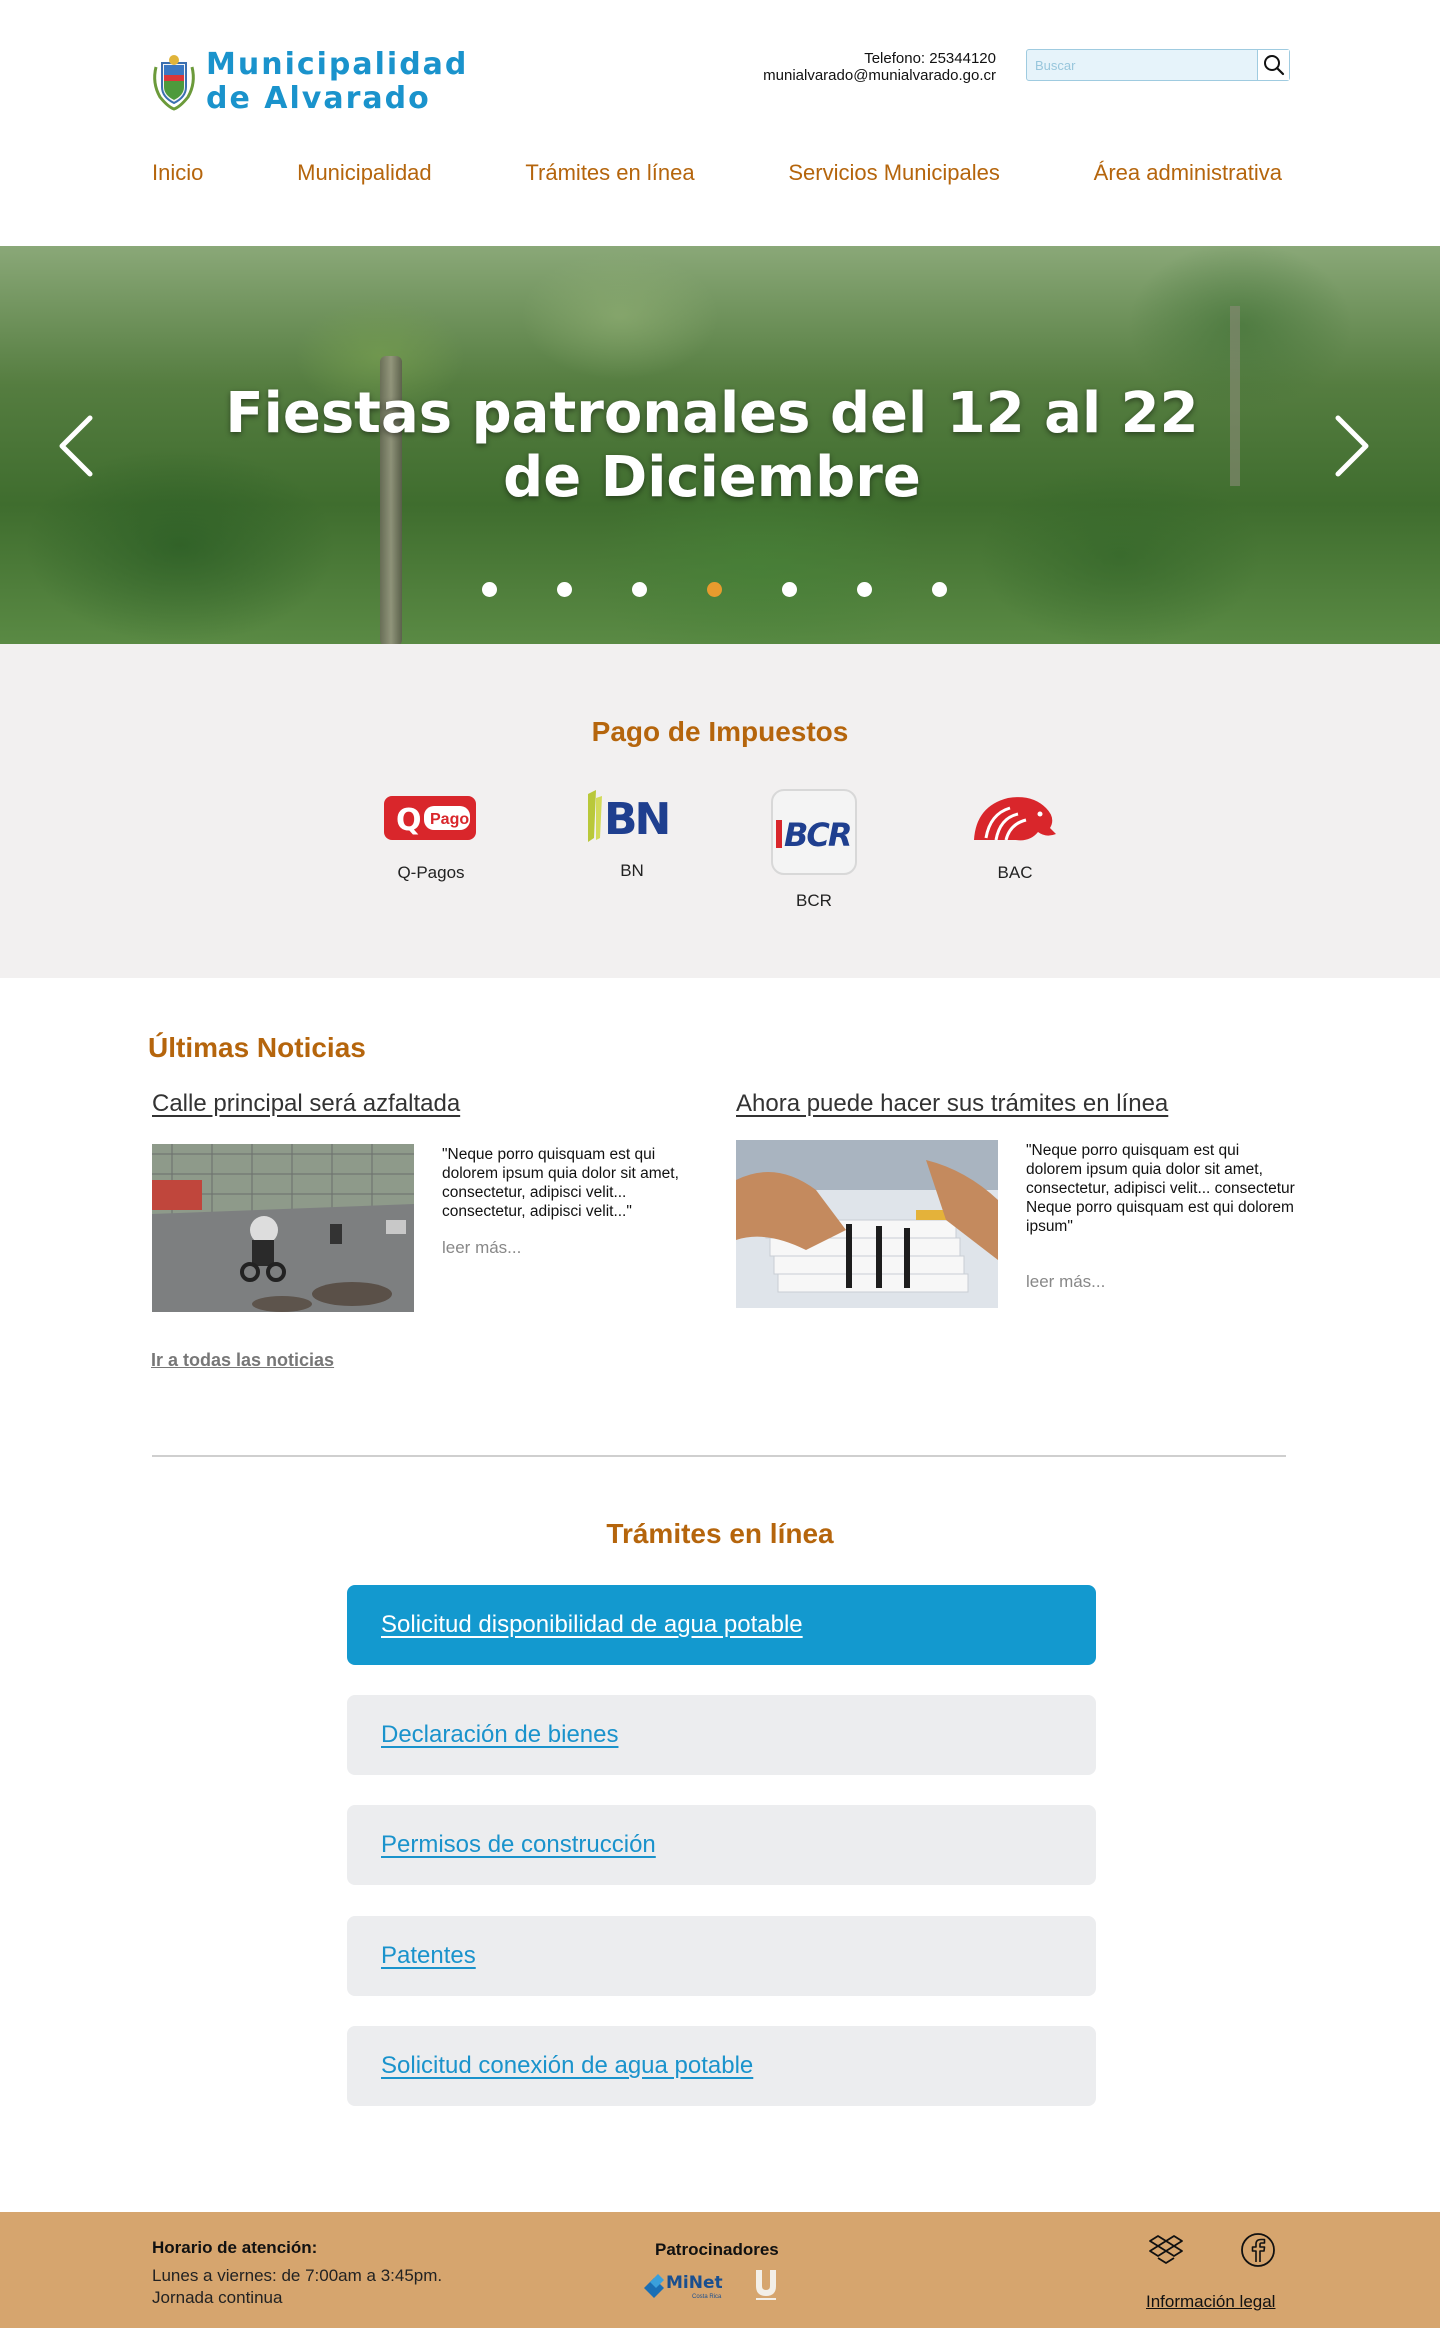 This screenshot has height=2328, width=1440. I want to click on logo-line-1: Municipalidad, so click(337, 64).